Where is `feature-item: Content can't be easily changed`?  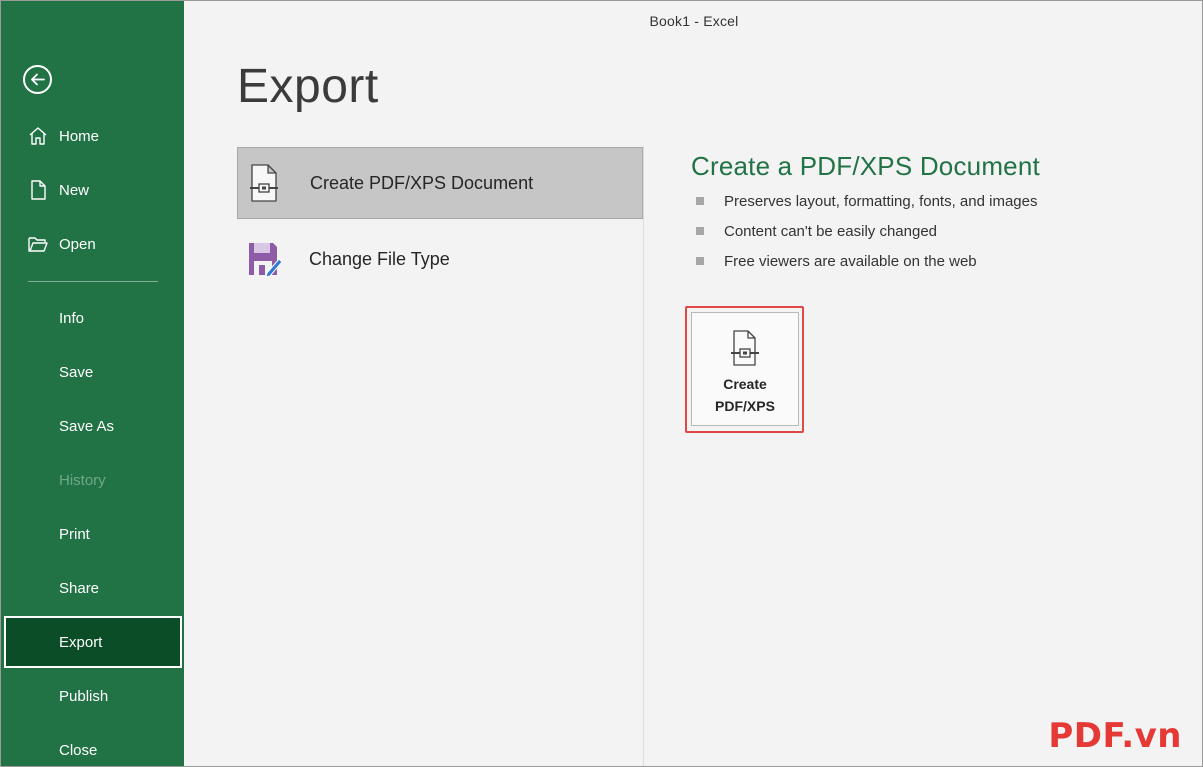 feature-item: Content can't be easily changed is located at coordinates (866, 236).